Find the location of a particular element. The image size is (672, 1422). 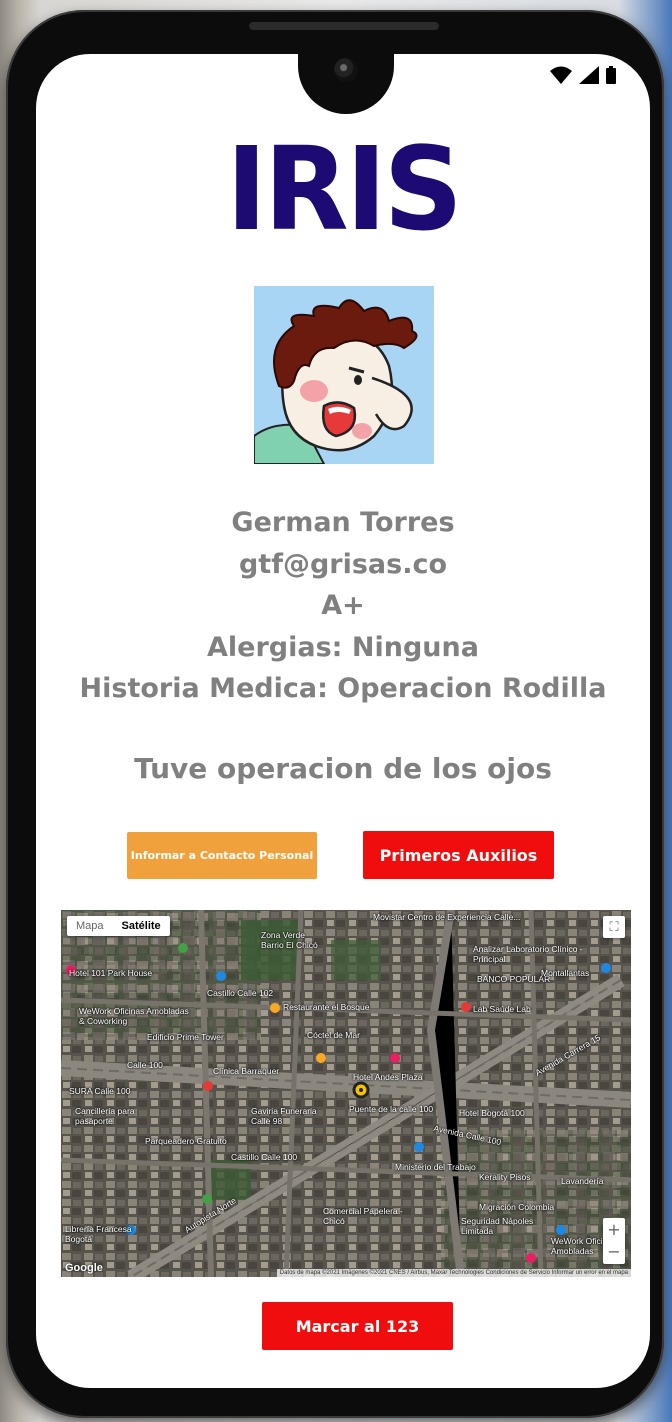

google-logo: Google is located at coordinates (84, 1268).